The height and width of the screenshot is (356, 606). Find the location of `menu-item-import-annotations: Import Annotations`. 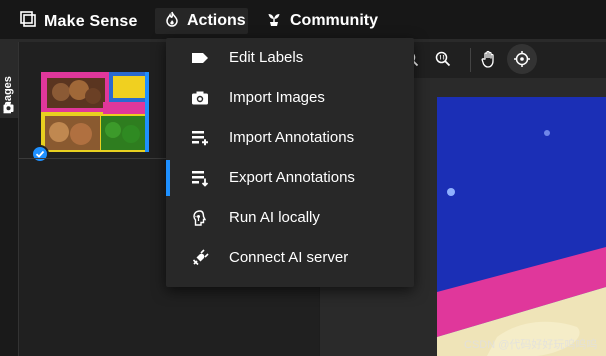

menu-item-import-annotations: Import Annotations is located at coordinates (290, 138).